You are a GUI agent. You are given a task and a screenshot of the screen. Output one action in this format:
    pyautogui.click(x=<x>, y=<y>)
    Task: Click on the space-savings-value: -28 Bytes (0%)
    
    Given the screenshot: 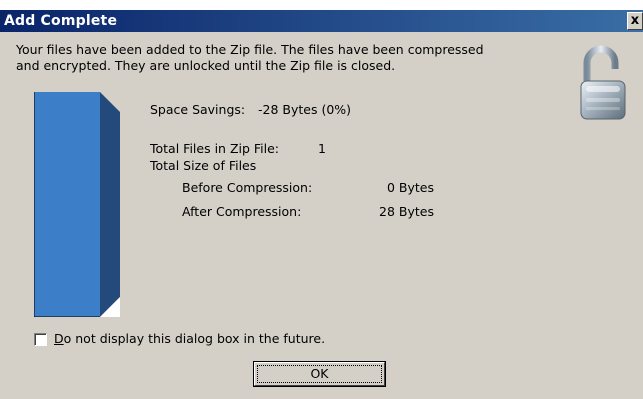 What is the action you would take?
    pyautogui.click(x=305, y=109)
    